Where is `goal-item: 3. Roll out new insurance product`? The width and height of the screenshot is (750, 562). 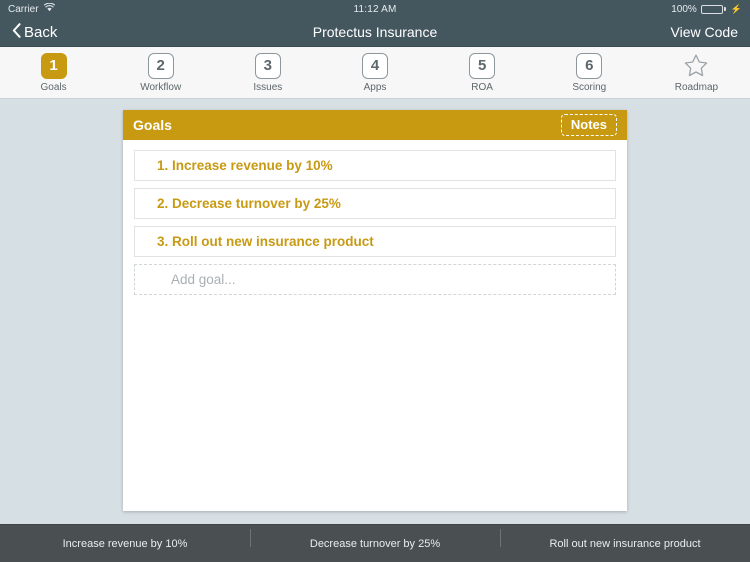
goal-item: 3. Roll out new insurance product is located at coordinates (375, 241).